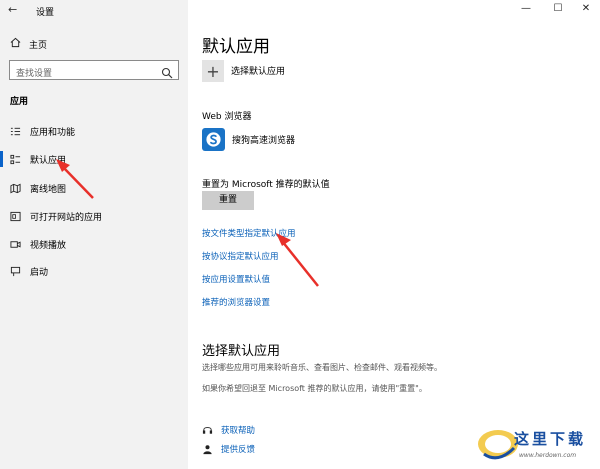 This screenshot has width=600, height=469. What do you see at coordinates (53, 132) in the screenshot?
I see `sidebar-item-label: 应用和功能` at bounding box center [53, 132].